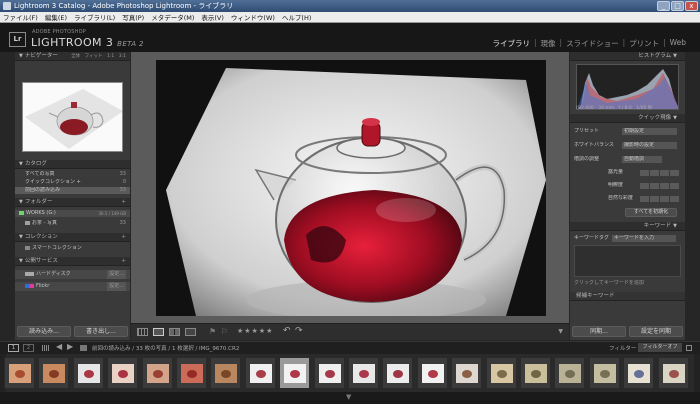 The height and width of the screenshot is (404, 700). What do you see at coordinates (158, 332) in the screenshot?
I see `loupe-view-icon` at bounding box center [158, 332].